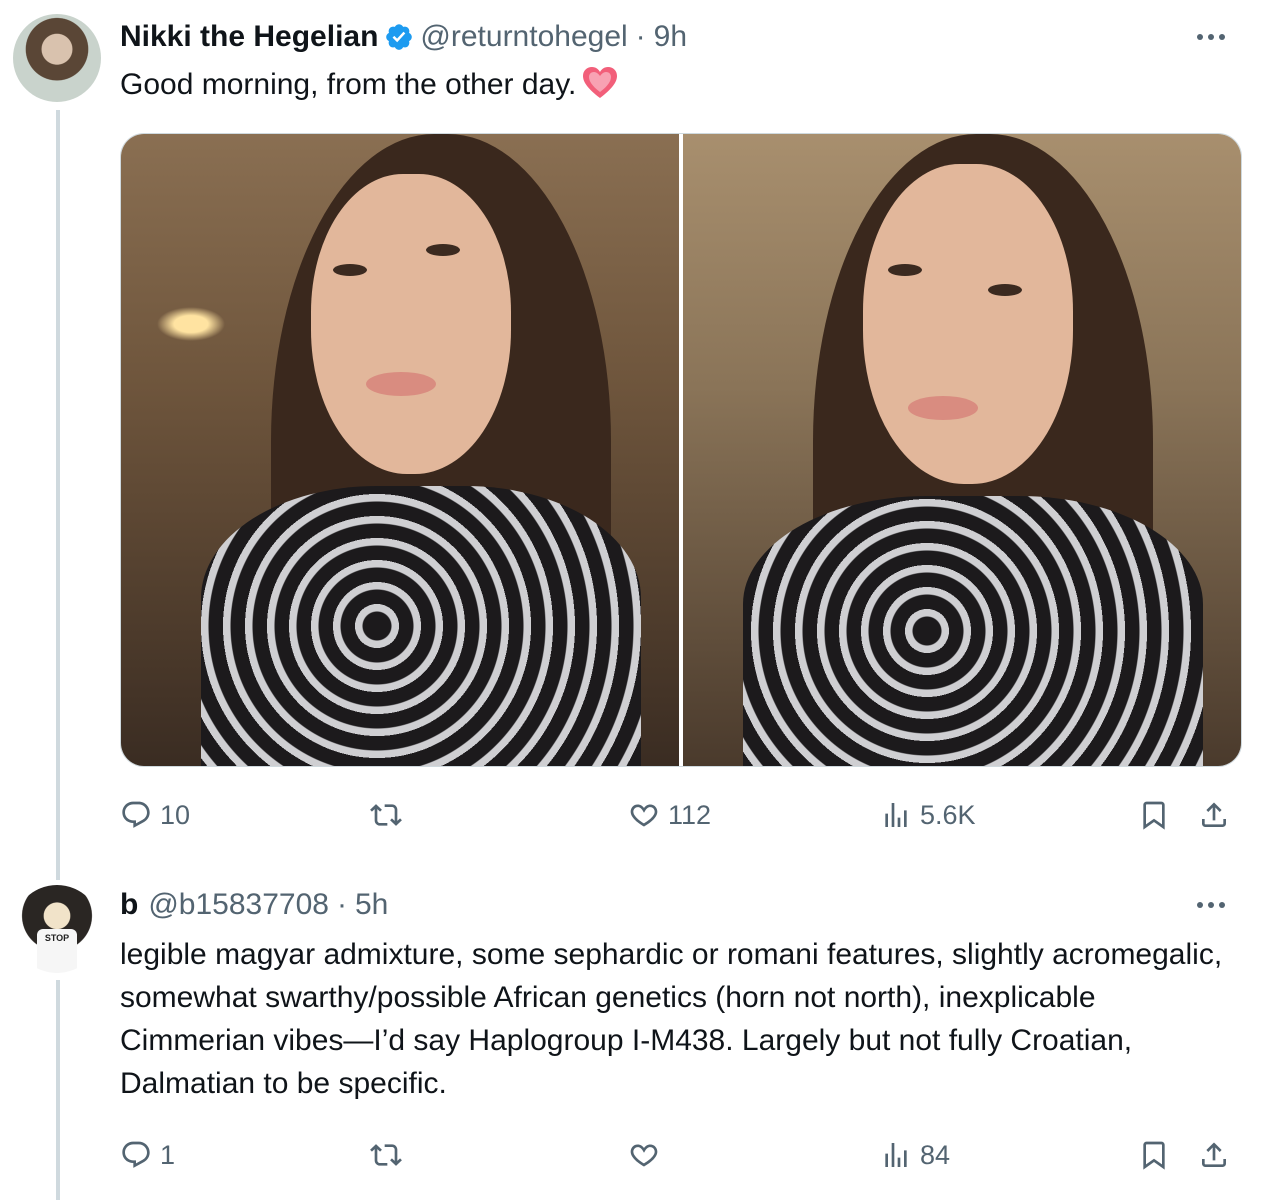  Describe the element at coordinates (680, 1155) in the screenshot. I see `action-bar: 1 84` at that location.